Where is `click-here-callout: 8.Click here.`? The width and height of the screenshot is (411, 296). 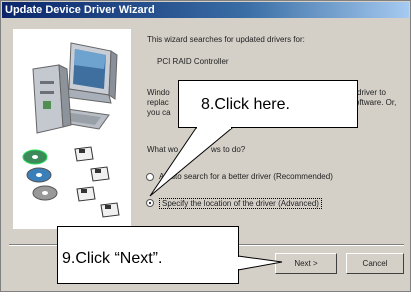 click-here-callout: 8.Click here. is located at coordinates (268, 104).